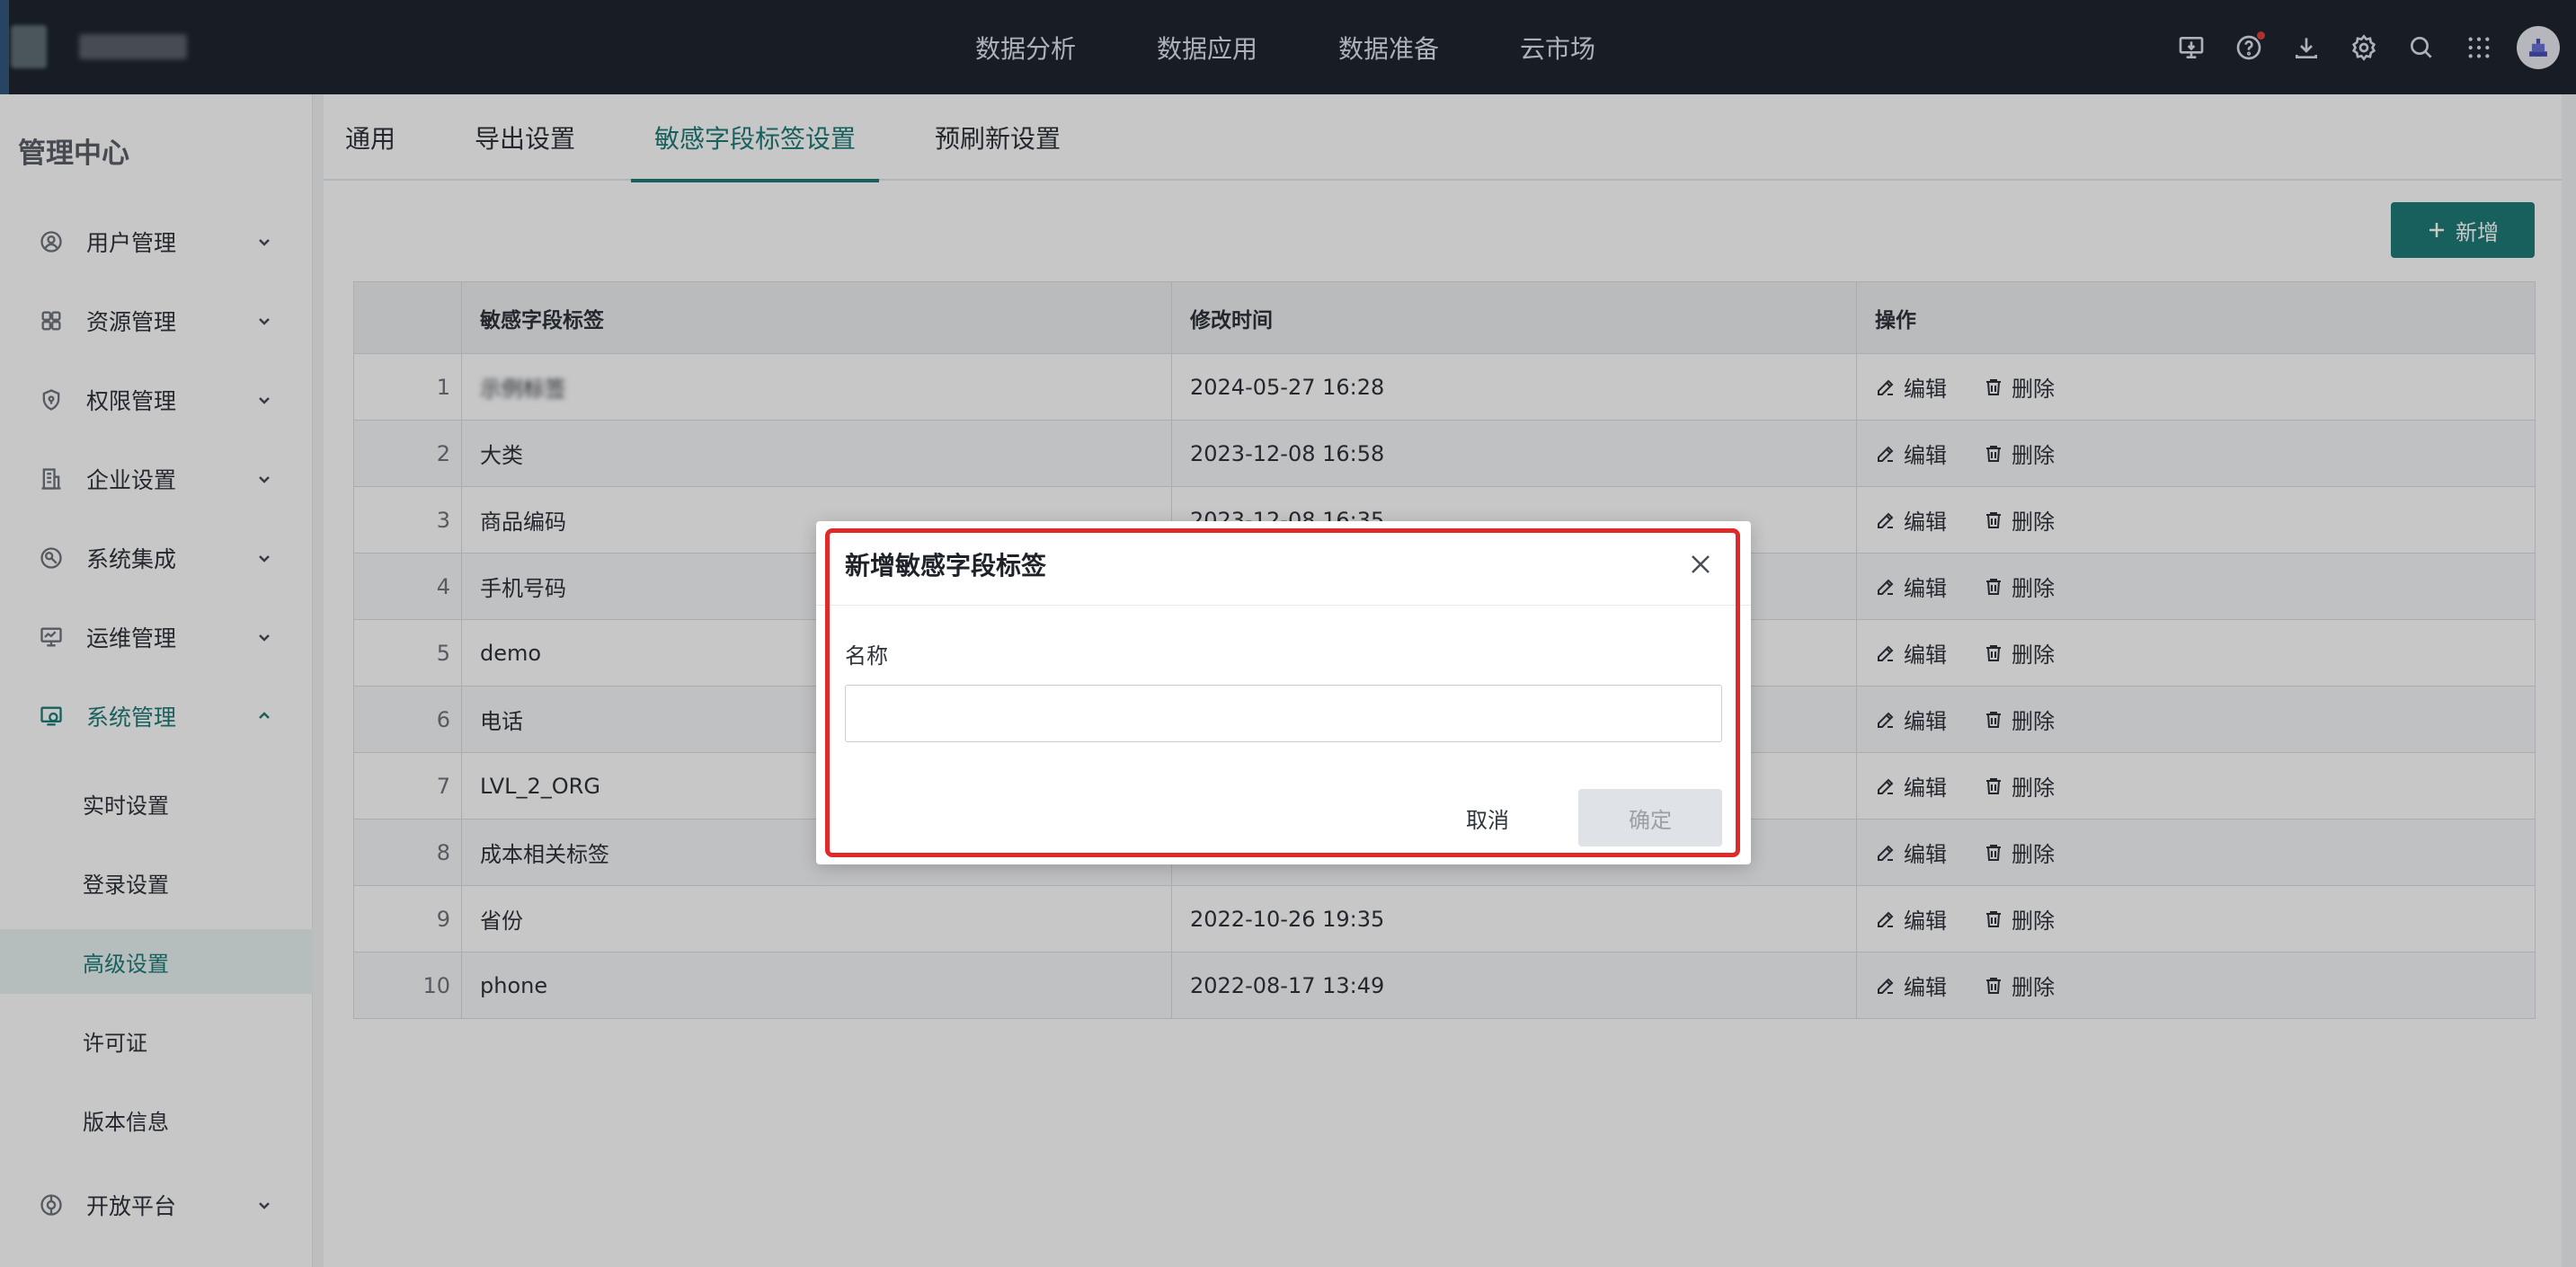 This screenshot has width=2576, height=1267. What do you see at coordinates (866, 656) in the screenshot?
I see `name-field-label: 名称` at bounding box center [866, 656].